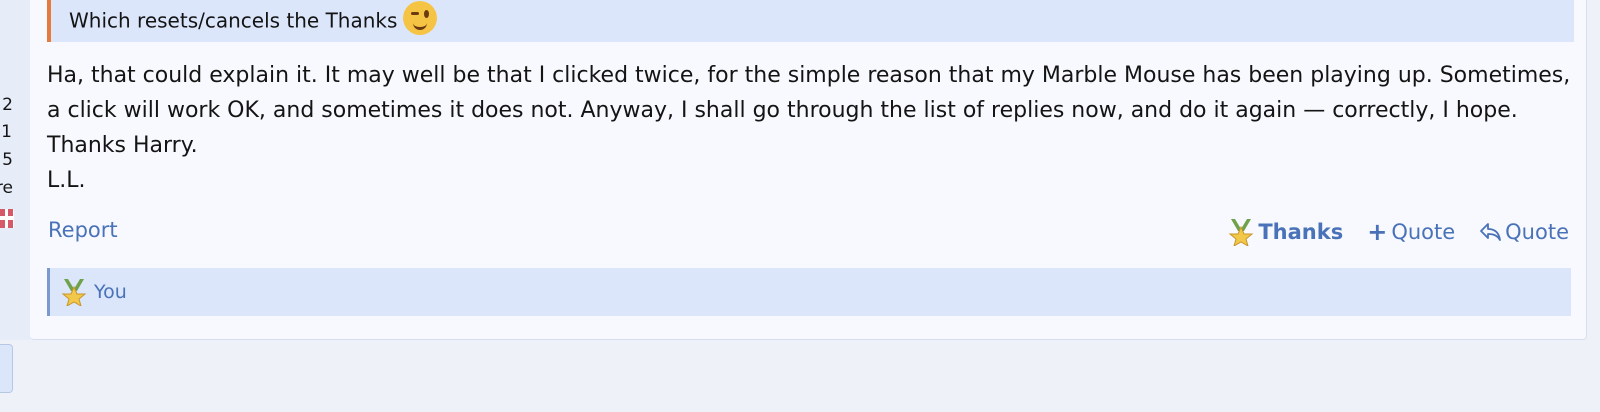 The image size is (1600, 412). I want to click on message-line: Thanks Harry., so click(122, 145).